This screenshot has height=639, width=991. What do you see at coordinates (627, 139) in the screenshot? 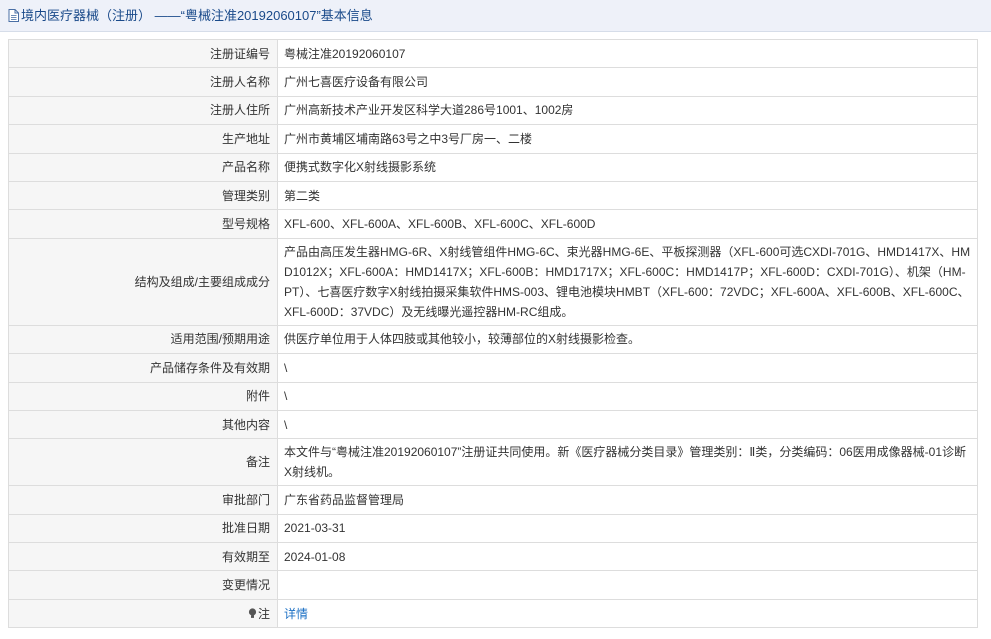
I see `row-value-production-address: 广州市黄埔区埔南路63号之中3号厂房一、二楼` at bounding box center [627, 139].